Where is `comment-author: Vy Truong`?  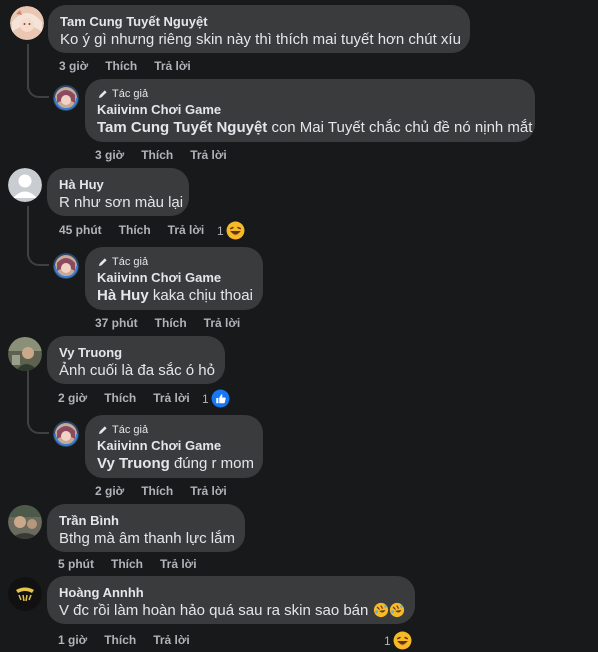 comment-author: Vy Truong is located at coordinates (136, 352).